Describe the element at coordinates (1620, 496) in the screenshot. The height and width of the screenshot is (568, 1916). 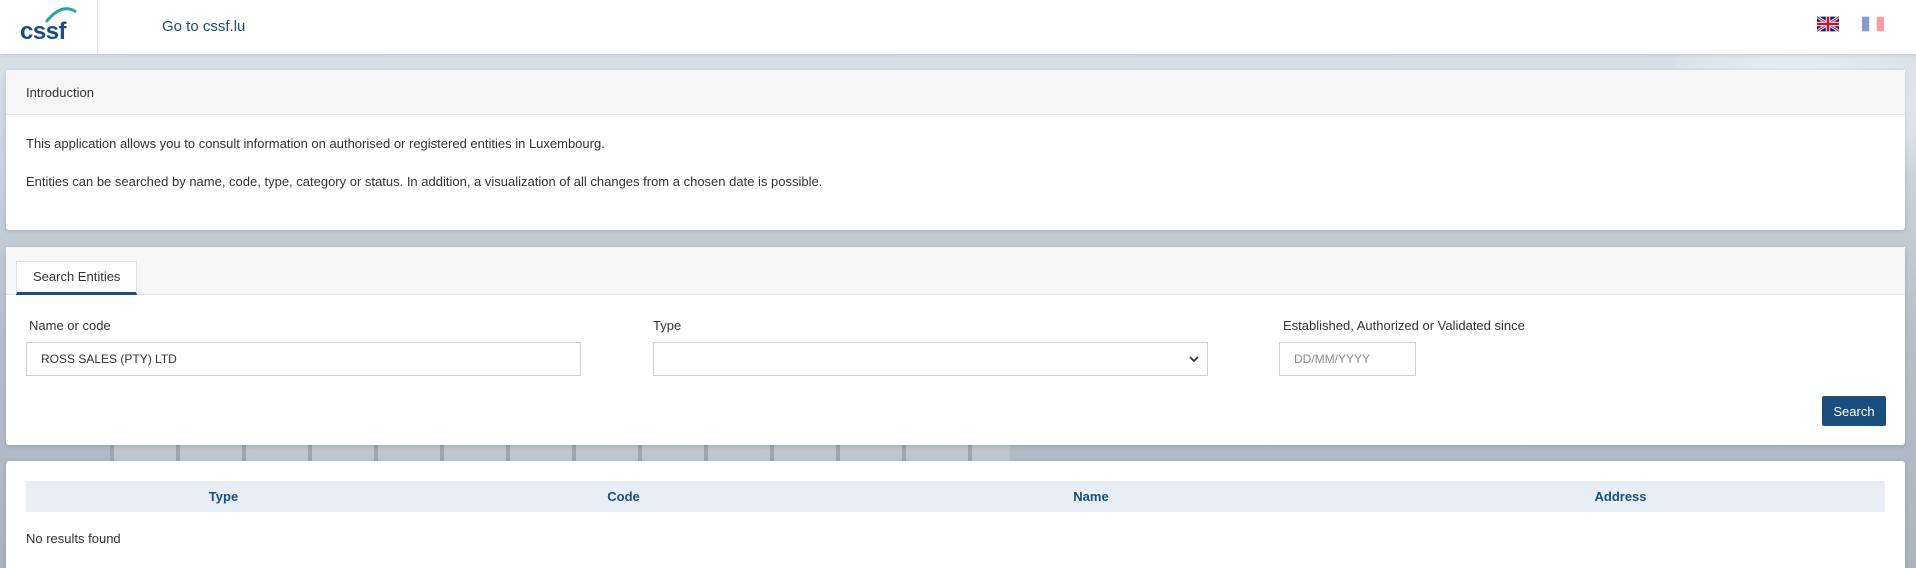
I see `column-header-address: Address` at that location.